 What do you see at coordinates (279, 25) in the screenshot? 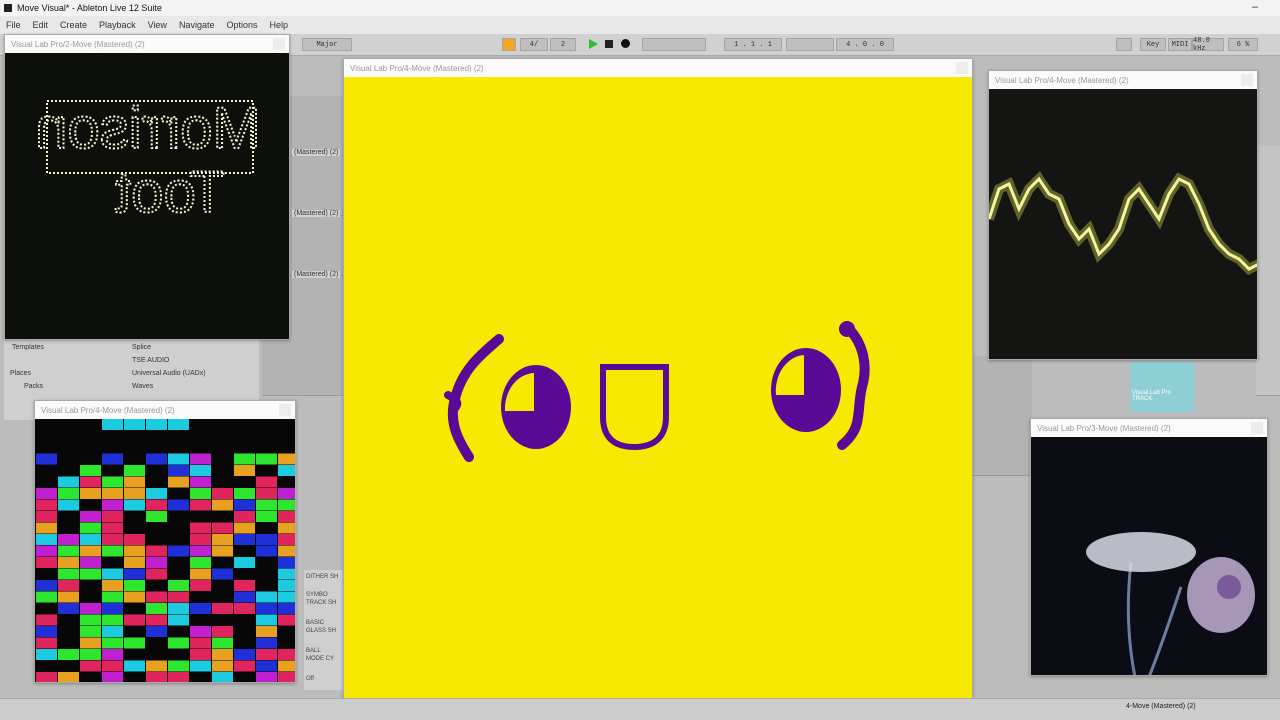
I see `menu-help: Help` at bounding box center [279, 25].